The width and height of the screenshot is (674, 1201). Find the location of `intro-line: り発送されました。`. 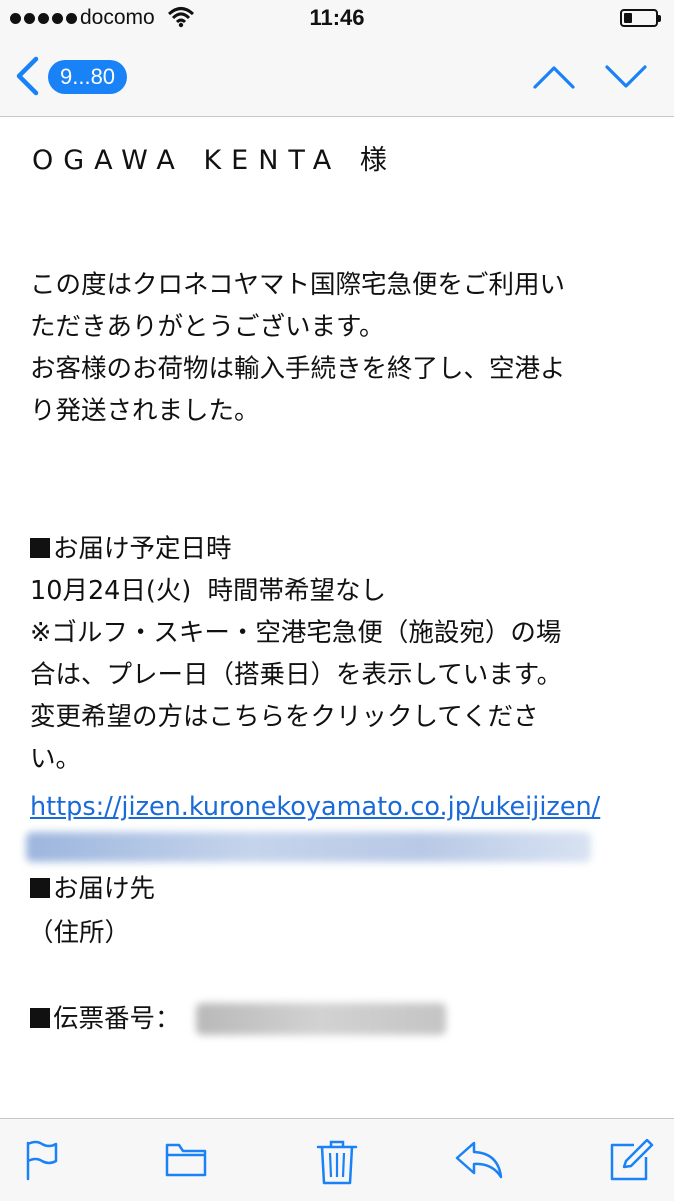

intro-line: り発送されました。 is located at coordinates (145, 411).